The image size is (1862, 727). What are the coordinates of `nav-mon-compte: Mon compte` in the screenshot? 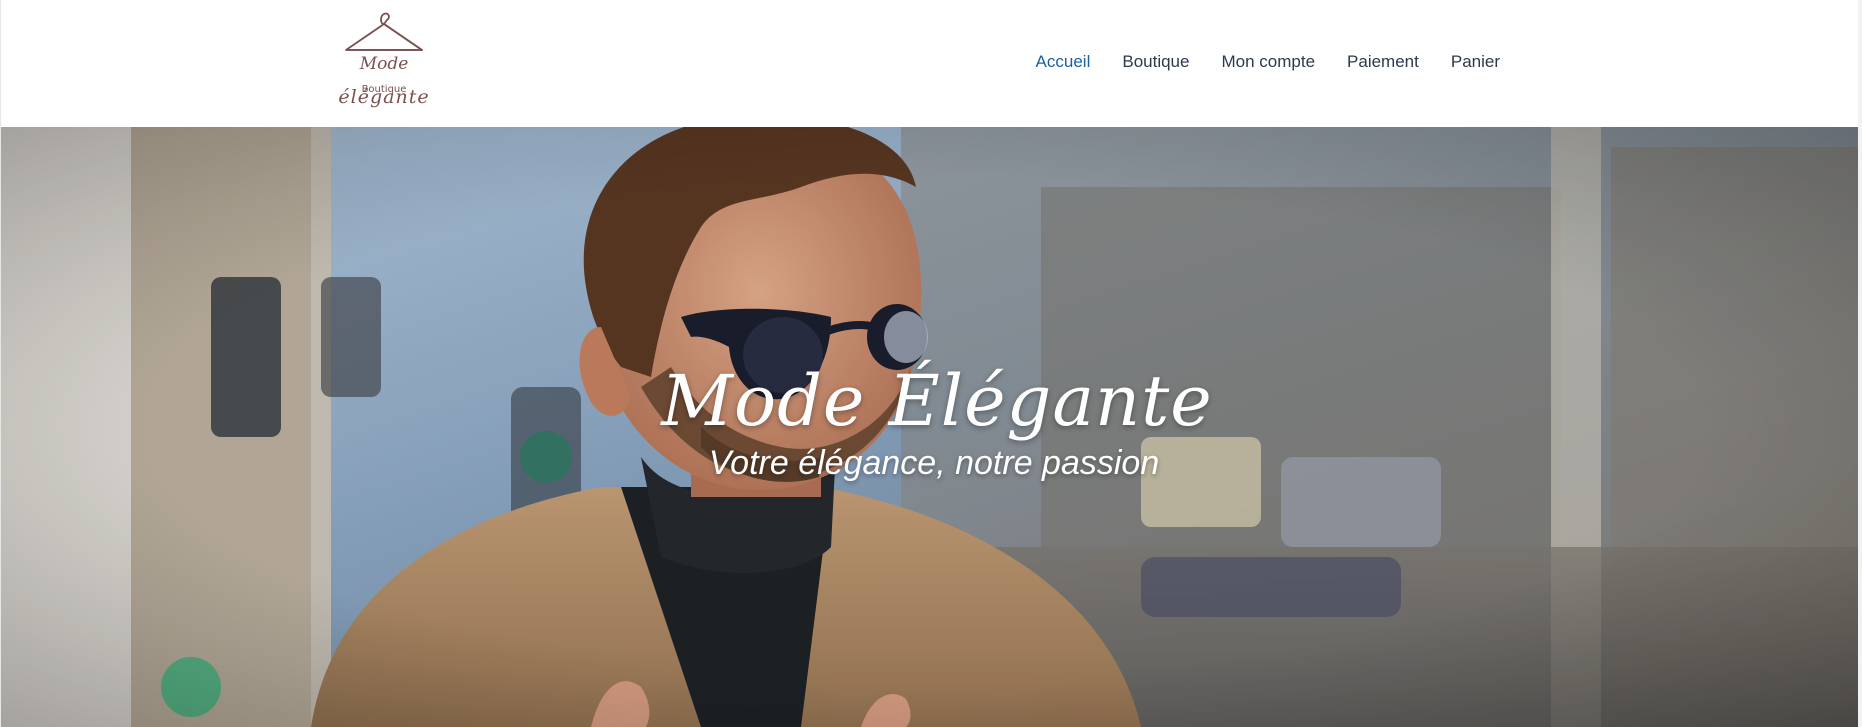 It's located at (1268, 62).